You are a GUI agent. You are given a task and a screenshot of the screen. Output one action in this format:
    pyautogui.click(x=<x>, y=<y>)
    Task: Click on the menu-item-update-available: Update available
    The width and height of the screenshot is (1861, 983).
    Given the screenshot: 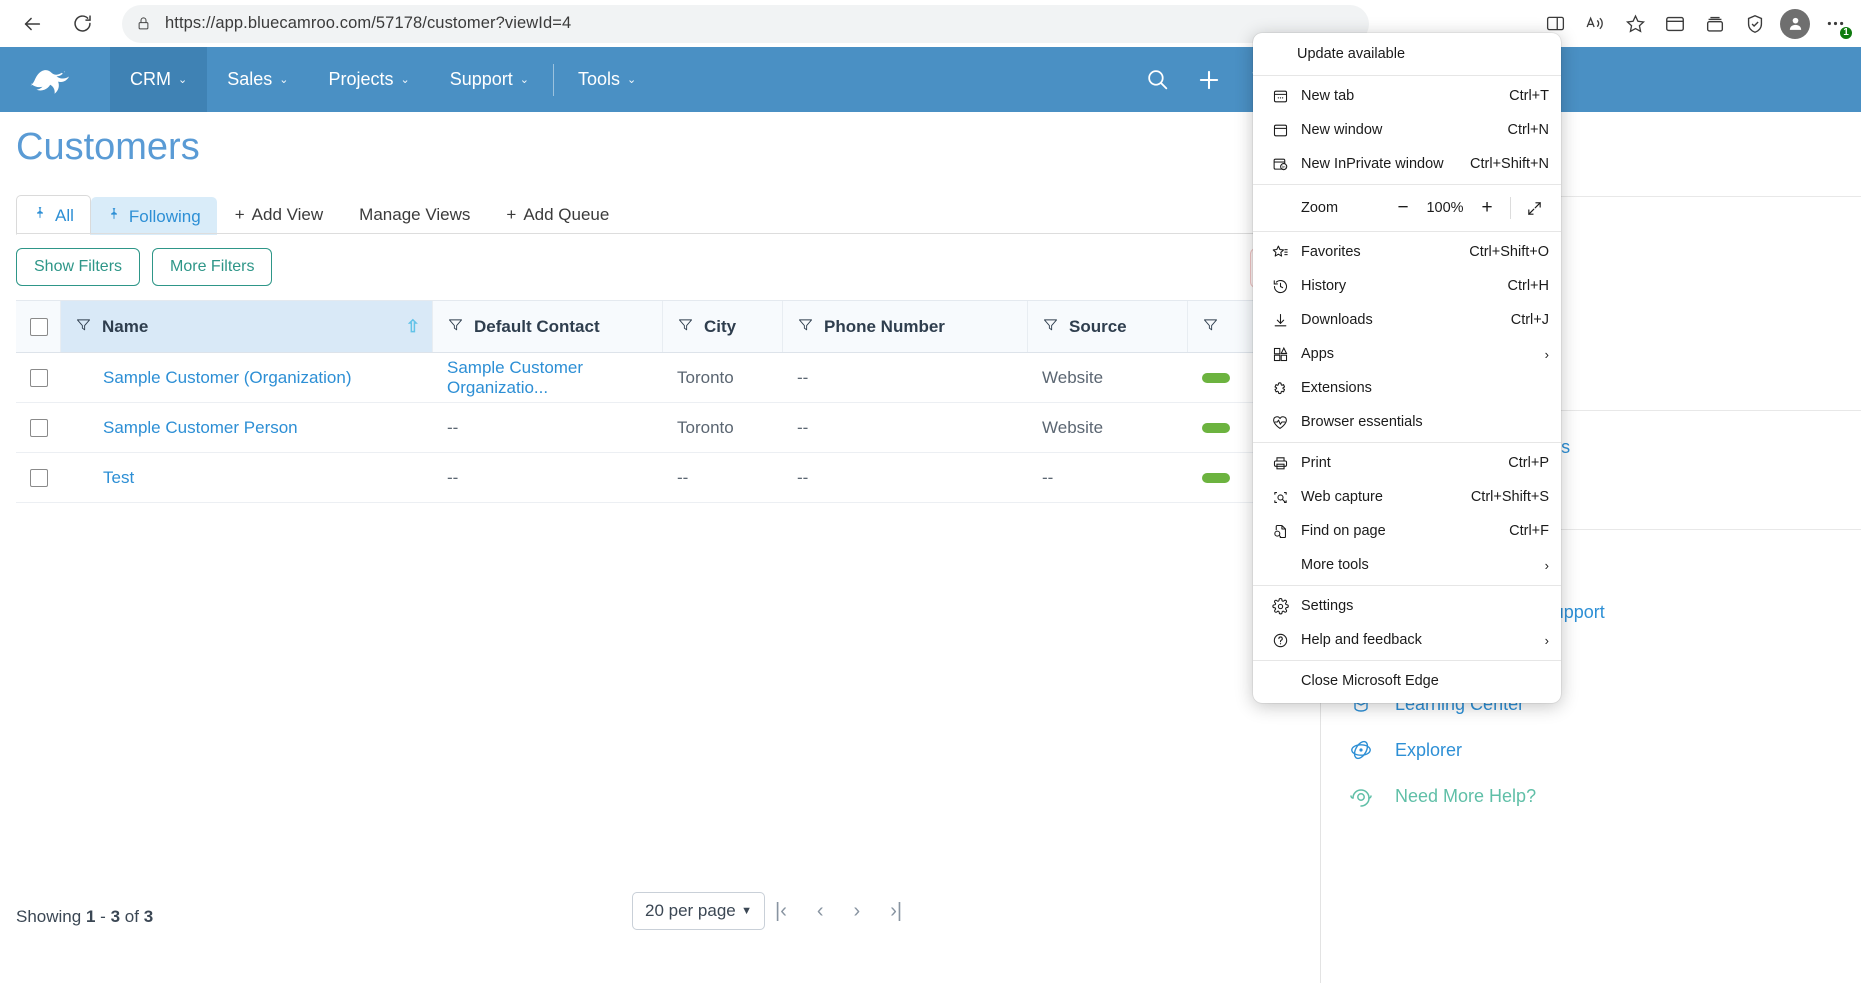 What is the action you would take?
    pyautogui.click(x=1407, y=54)
    